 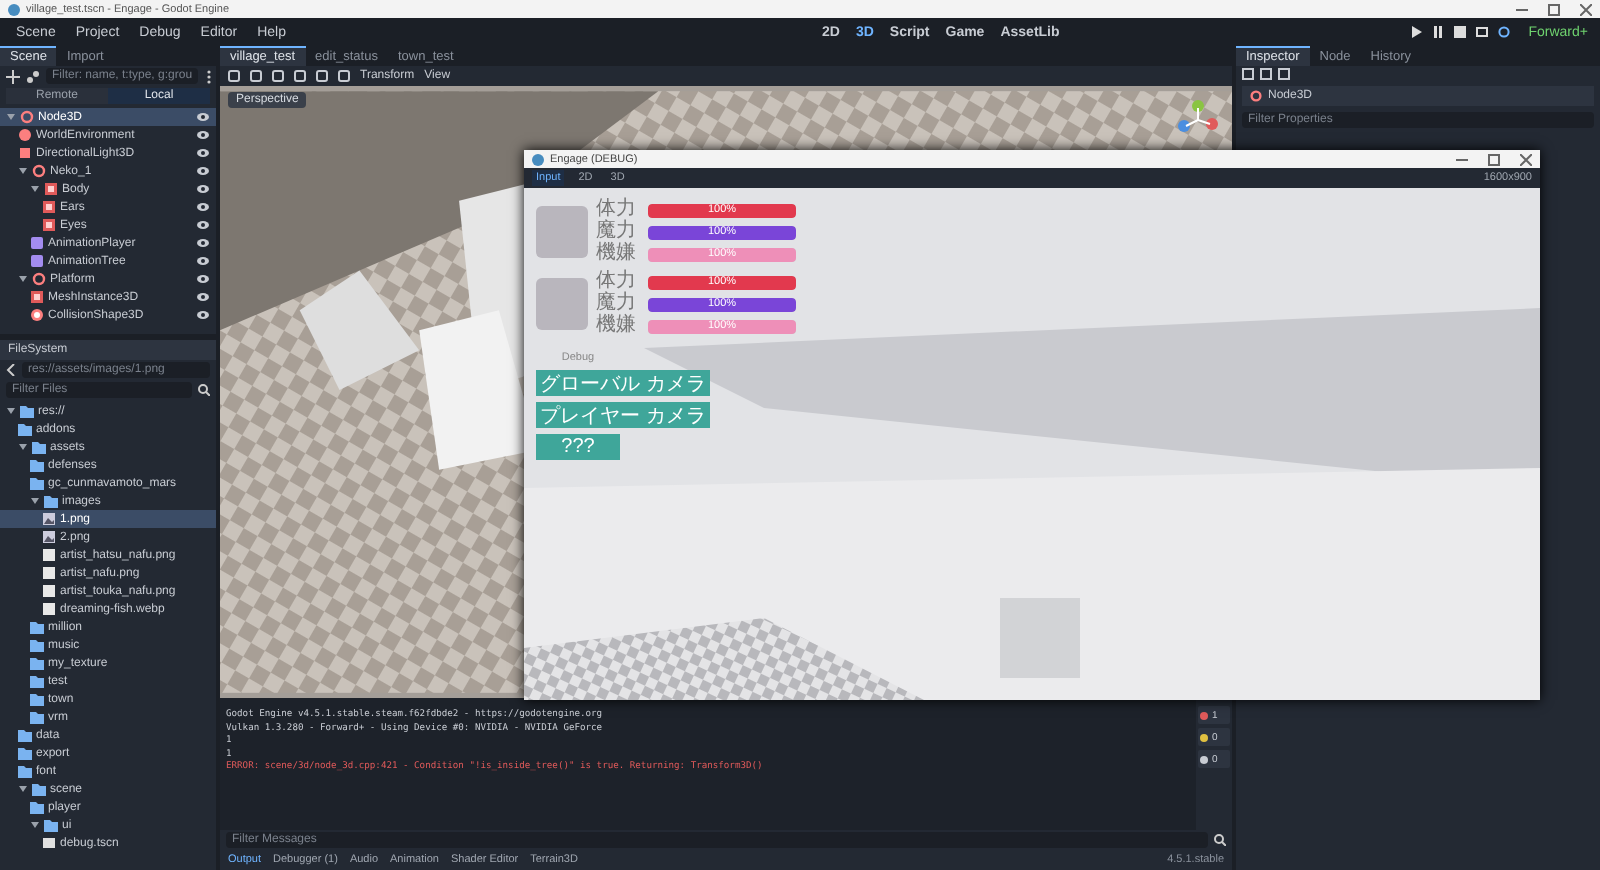 What do you see at coordinates (25, 153) in the screenshot?
I see `light-icon` at bounding box center [25, 153].